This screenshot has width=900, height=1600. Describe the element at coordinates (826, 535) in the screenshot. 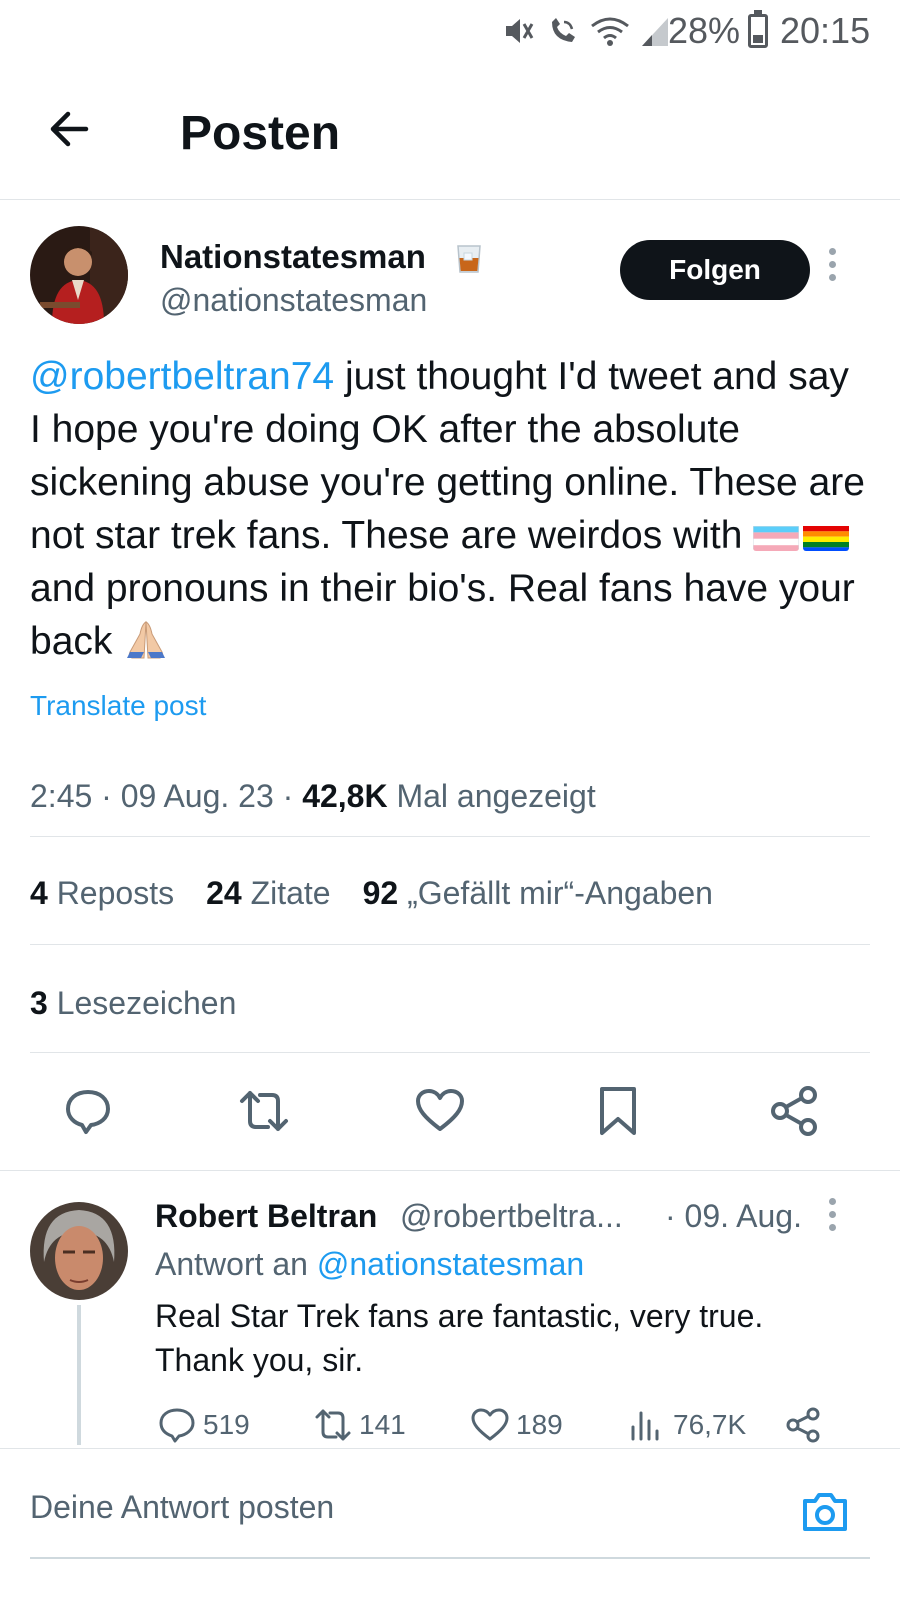

I see `rainbow-flag-icon` at that location.